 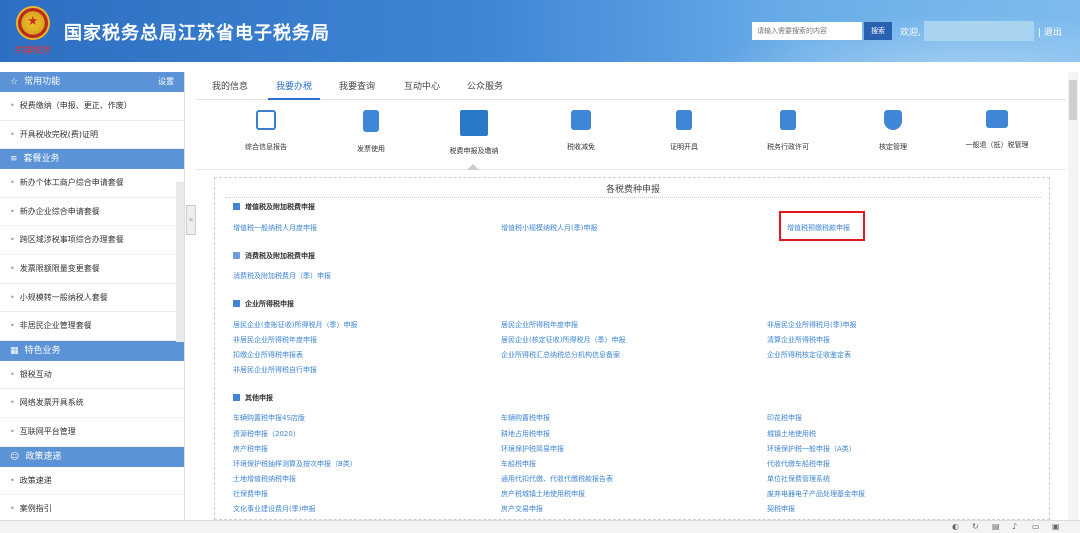 What do you see at coordinates (92, 350) in the screenshot?
I see `sidebar-section-featured: ▦ 特色业务` at bounding box center [92, 350].